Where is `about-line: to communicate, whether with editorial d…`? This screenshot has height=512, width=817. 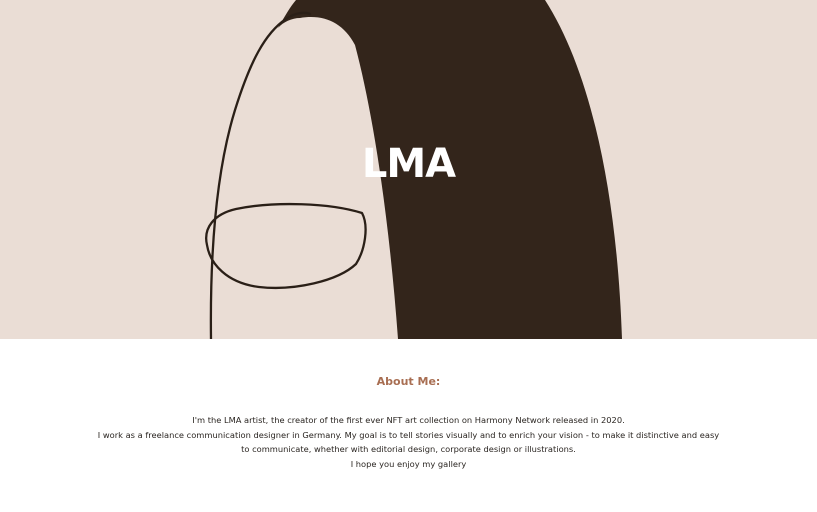
about-line: to communicate, whether with editorial d… is located at coordinates (408, 449).